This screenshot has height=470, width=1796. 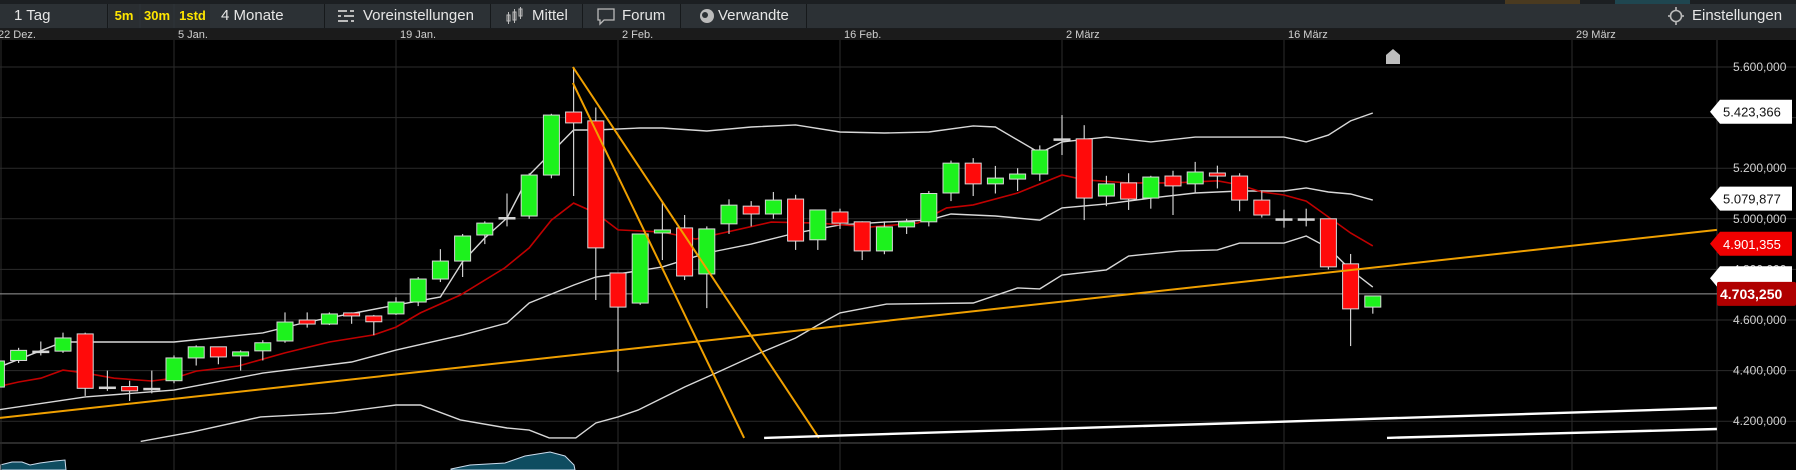 What do you see at coordinates (898, 34) in the screenshot?
I see `date-axis-bar` at bounding box center [898, 34].